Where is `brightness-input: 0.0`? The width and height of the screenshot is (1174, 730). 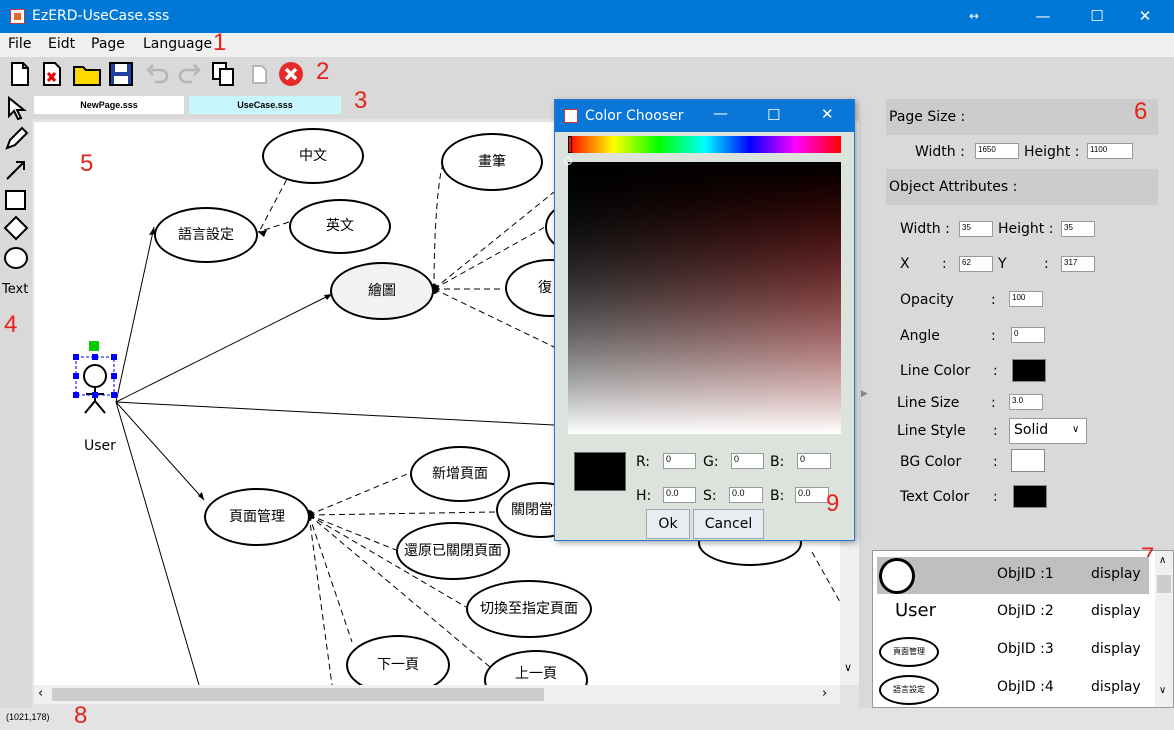
brightness-input: 0.0 is located at coordinates (812, 495).